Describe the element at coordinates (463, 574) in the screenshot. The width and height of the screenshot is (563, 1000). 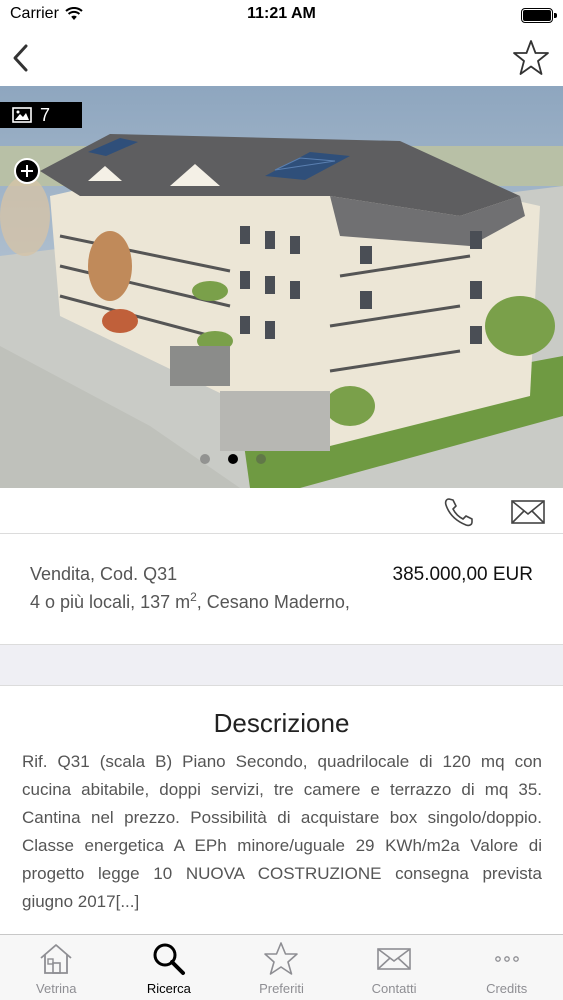
I see `listing-price: 385.000,00 EUR` at that location.